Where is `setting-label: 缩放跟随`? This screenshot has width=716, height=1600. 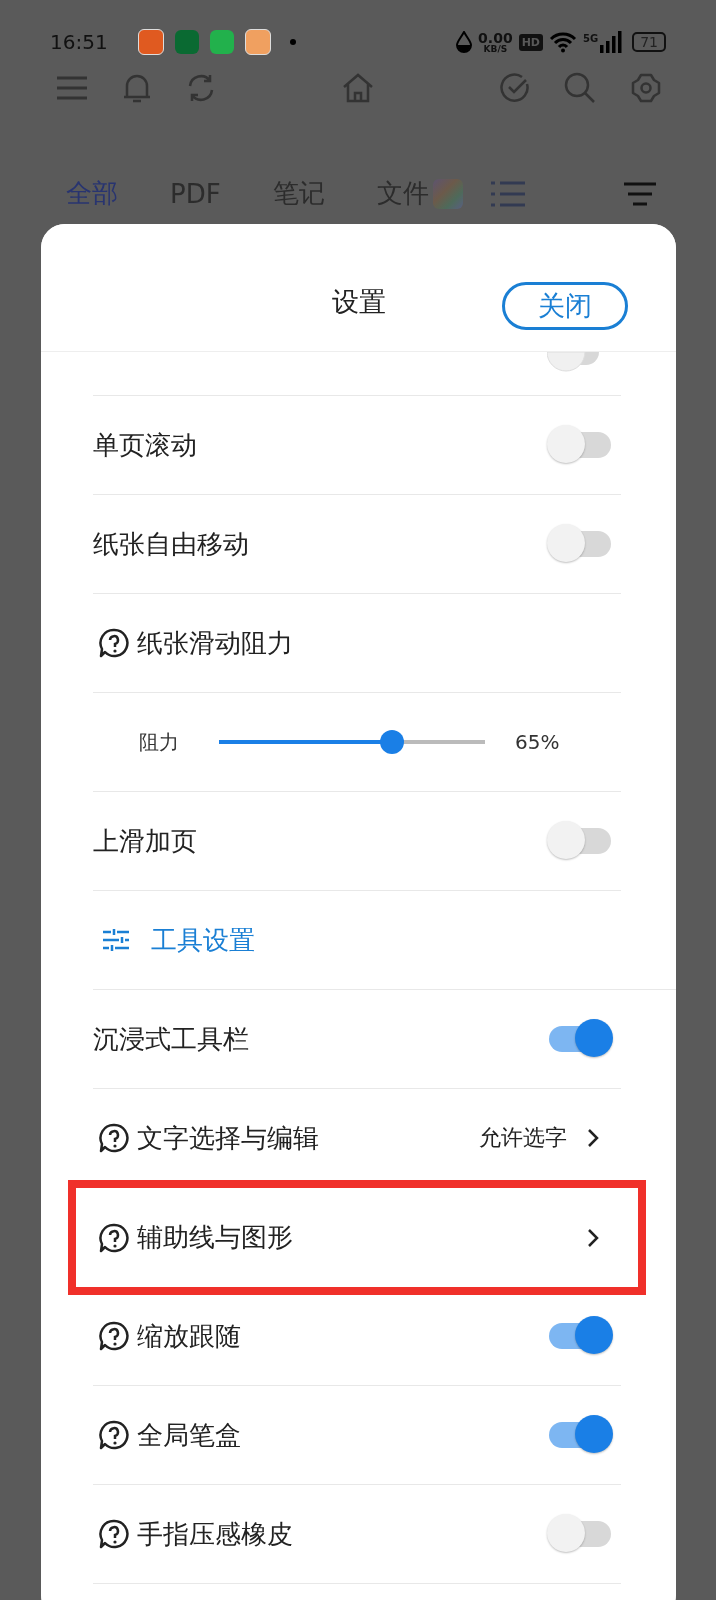 setting-label: 缩放跟随 is located at coordinates (189, 1336).